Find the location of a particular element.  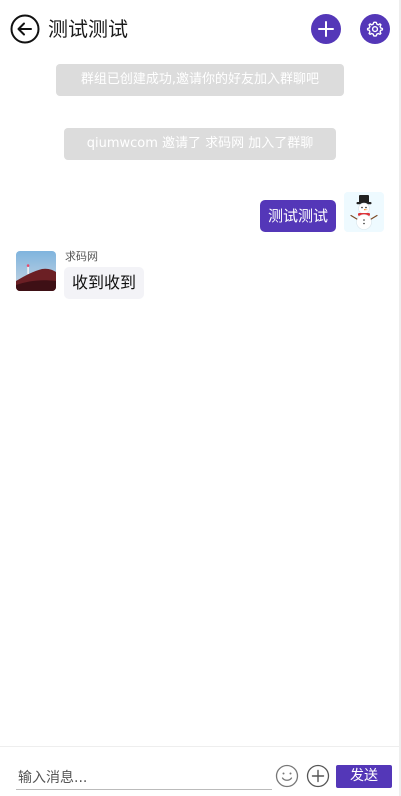

smiley-icon is located at coordinates (287, 776).